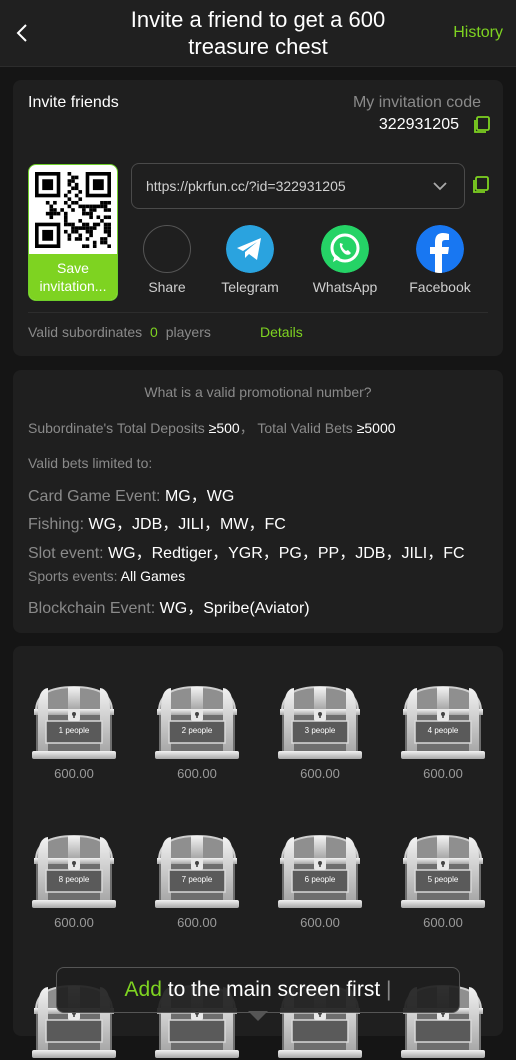 This screenshot has width=516, height=1060. Describe the element at coordinates (250, 287) in the screenshot. I see `telegram-label: Telegram` at that location.